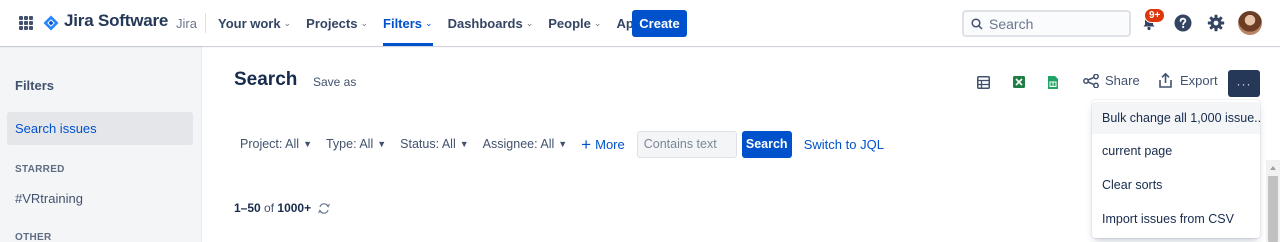 This screenshot has width=1280, height=242. I want to click on sidebar-heading-other: OTHER, so click(33, 237).